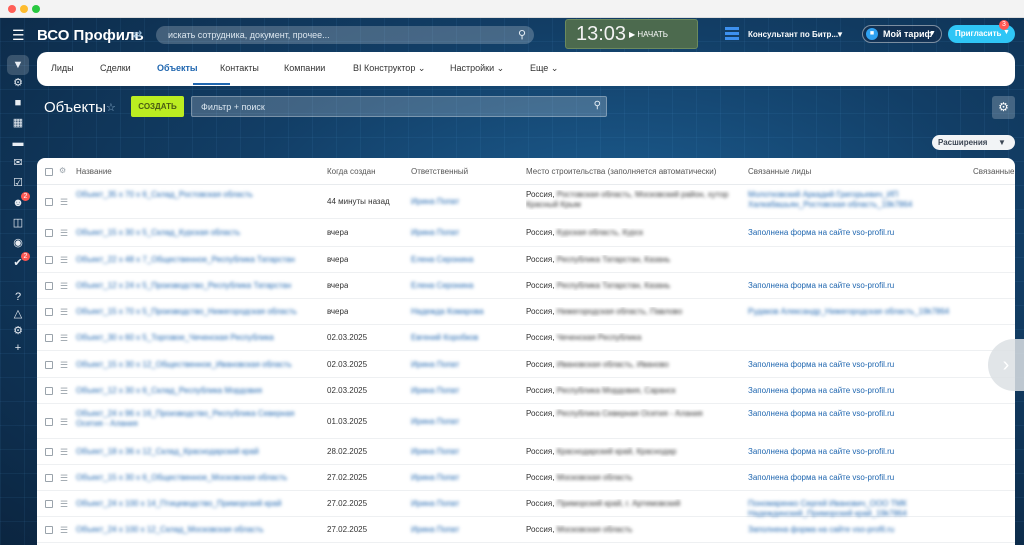 The image size is (1024, 545). What do you see at coordinates (12, 9) in the screenshot?
I see `close-window-button` at bounding box center [12, 9].